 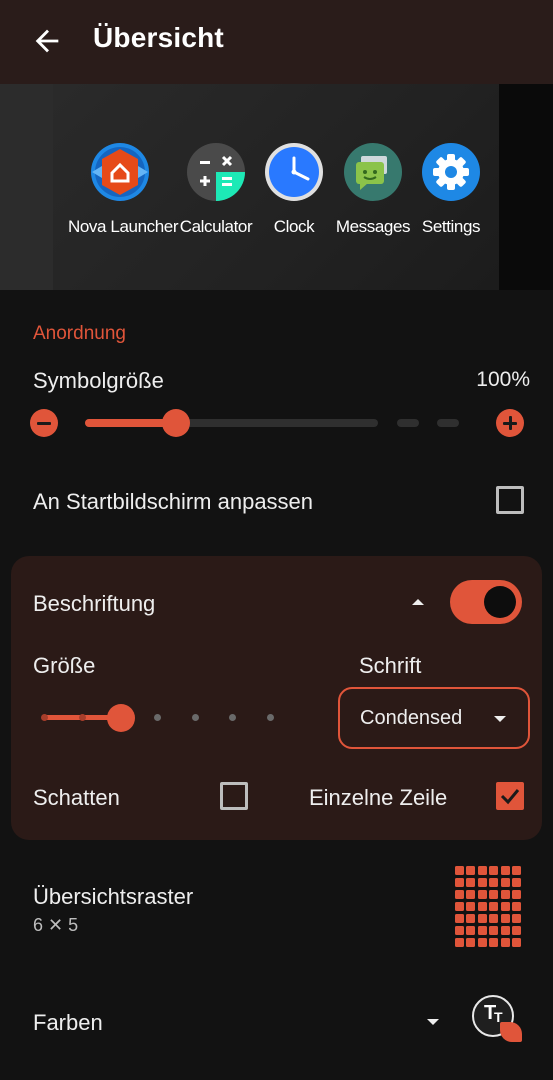 What do you see at coordinates (497, 1018) in the screenshot?
I see `text-color-icon: T T` at bounding box center [497, 1018].